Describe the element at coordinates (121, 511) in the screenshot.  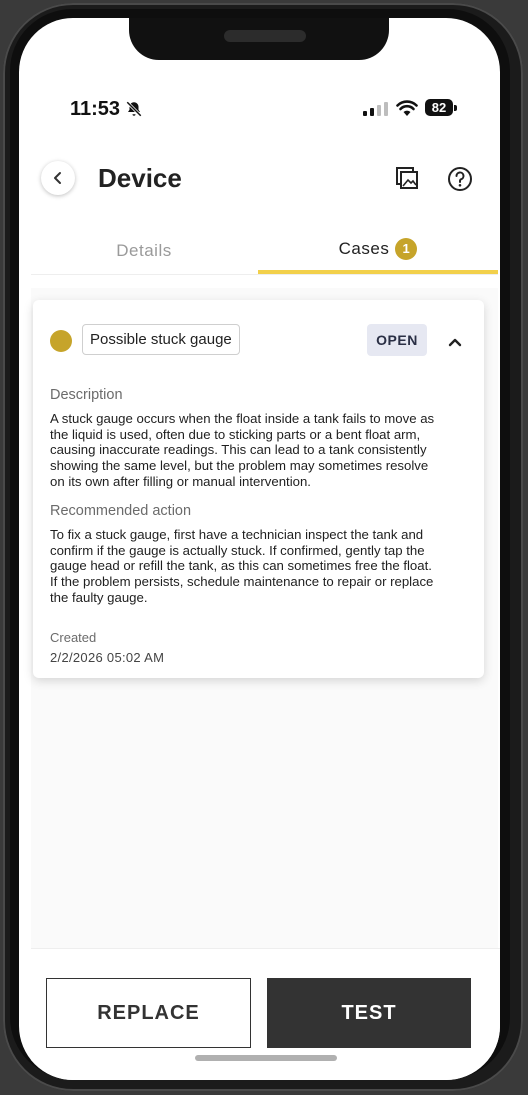
I see `recommended-action-label: Recommended action` at that location.